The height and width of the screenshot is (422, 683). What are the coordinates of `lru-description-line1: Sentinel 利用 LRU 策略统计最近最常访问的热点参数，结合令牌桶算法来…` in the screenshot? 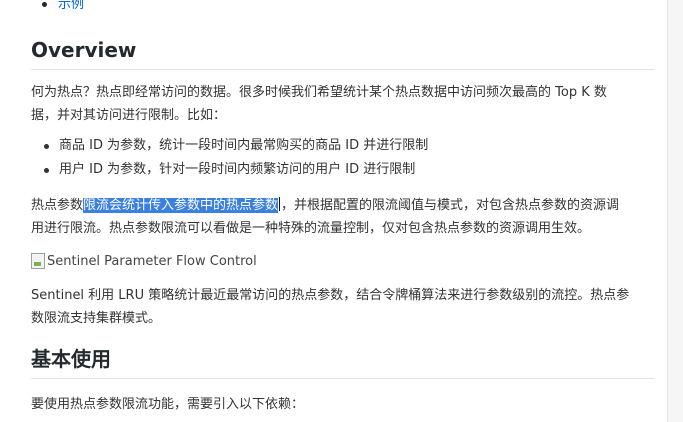 It's located at (330, 295).